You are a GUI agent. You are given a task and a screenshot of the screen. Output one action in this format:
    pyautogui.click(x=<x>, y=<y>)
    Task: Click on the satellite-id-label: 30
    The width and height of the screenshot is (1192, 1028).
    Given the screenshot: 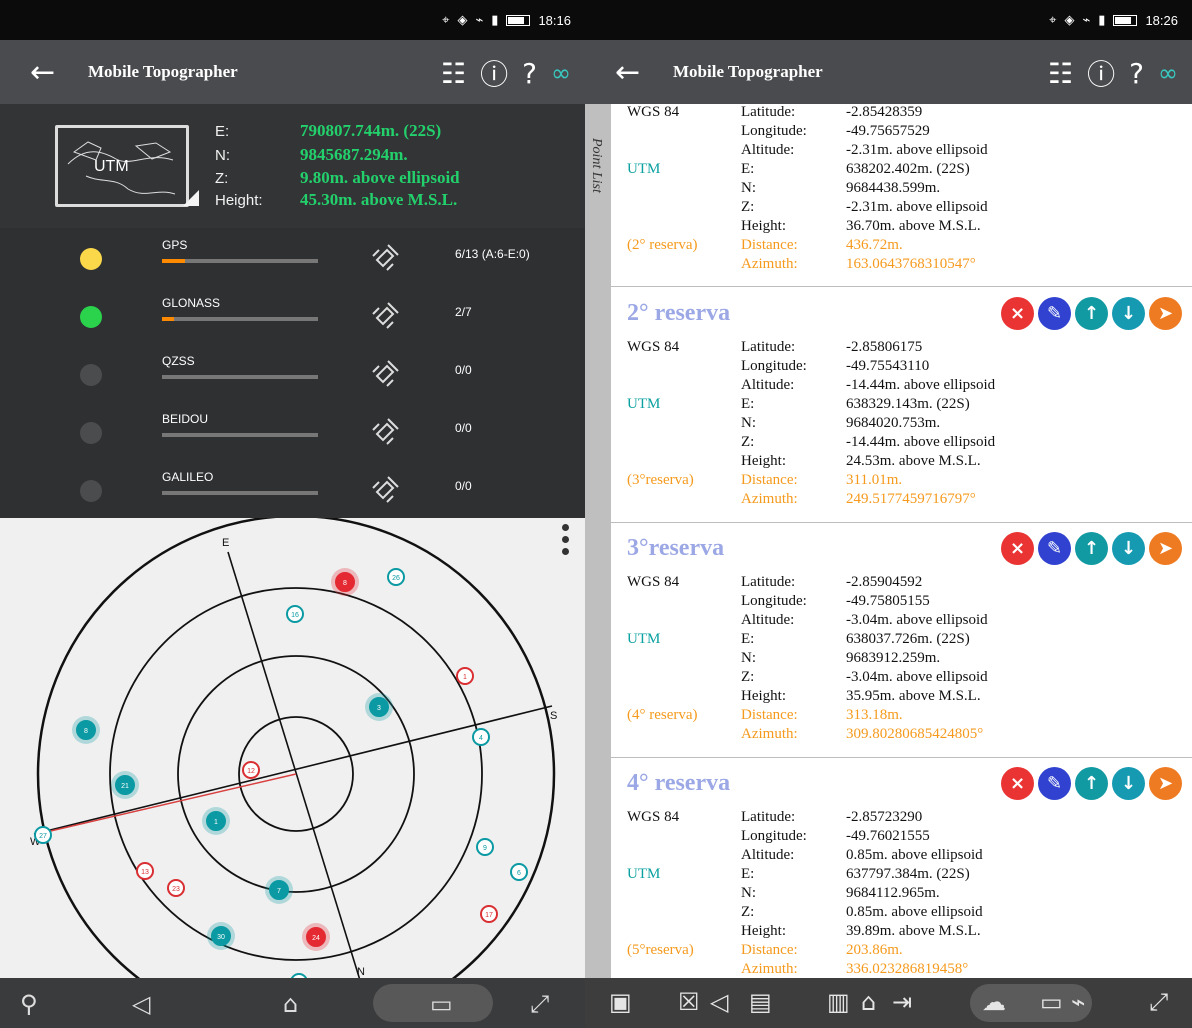 What is the action you would take?
    pyautogui.click(x=221, y=937)
    